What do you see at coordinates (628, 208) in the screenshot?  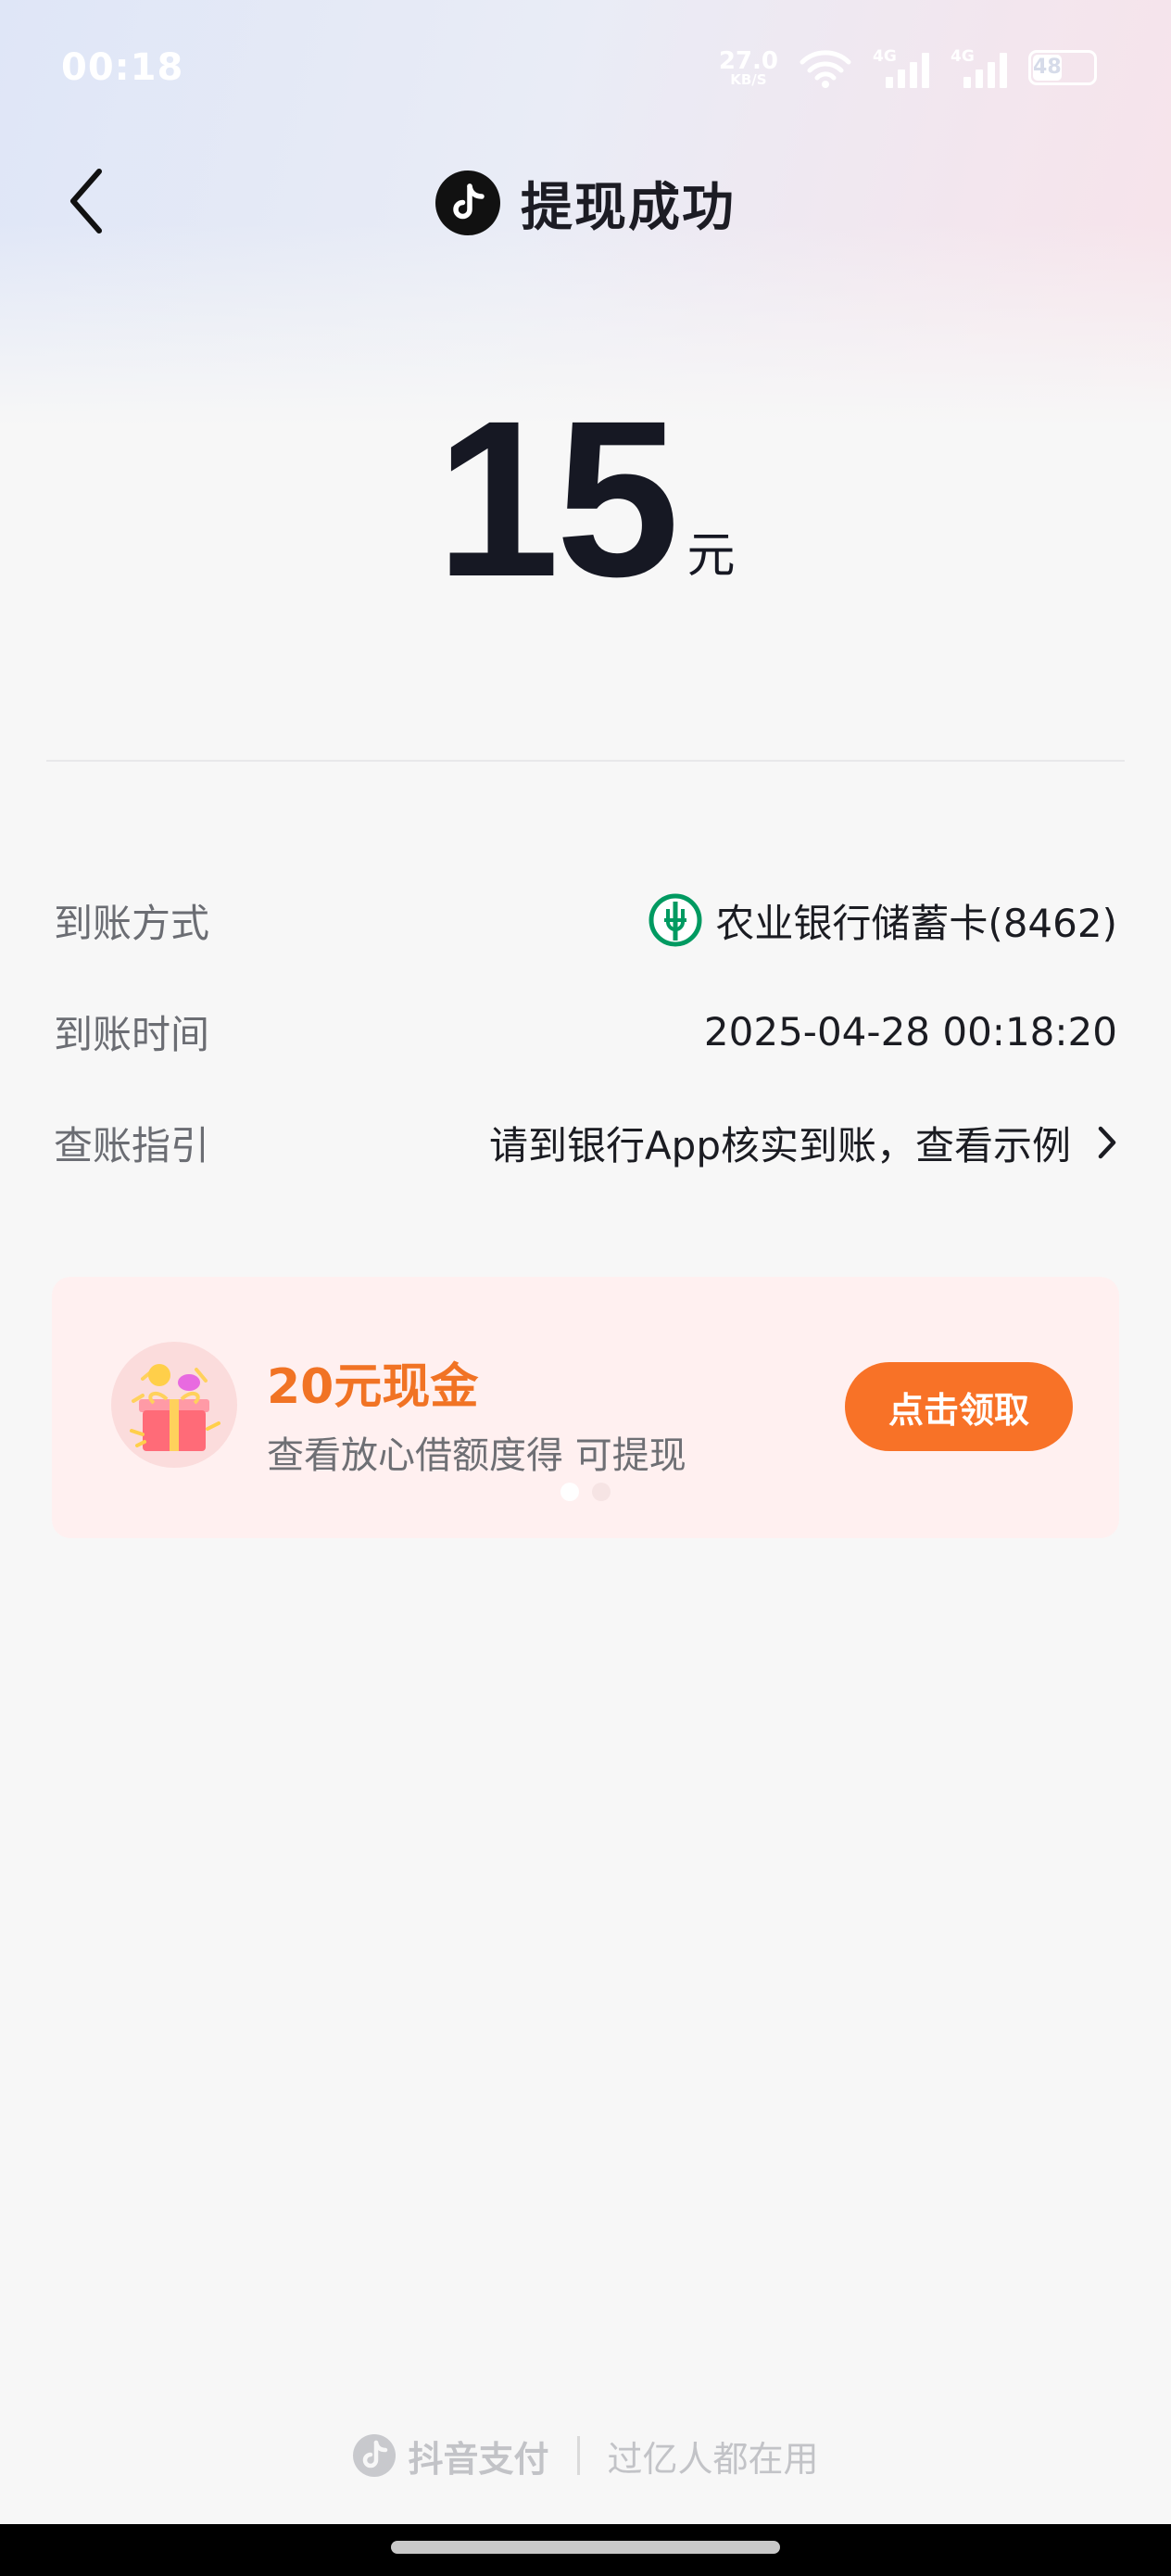 I see `page-title: 提现成功` at bounding box center [628, 208].